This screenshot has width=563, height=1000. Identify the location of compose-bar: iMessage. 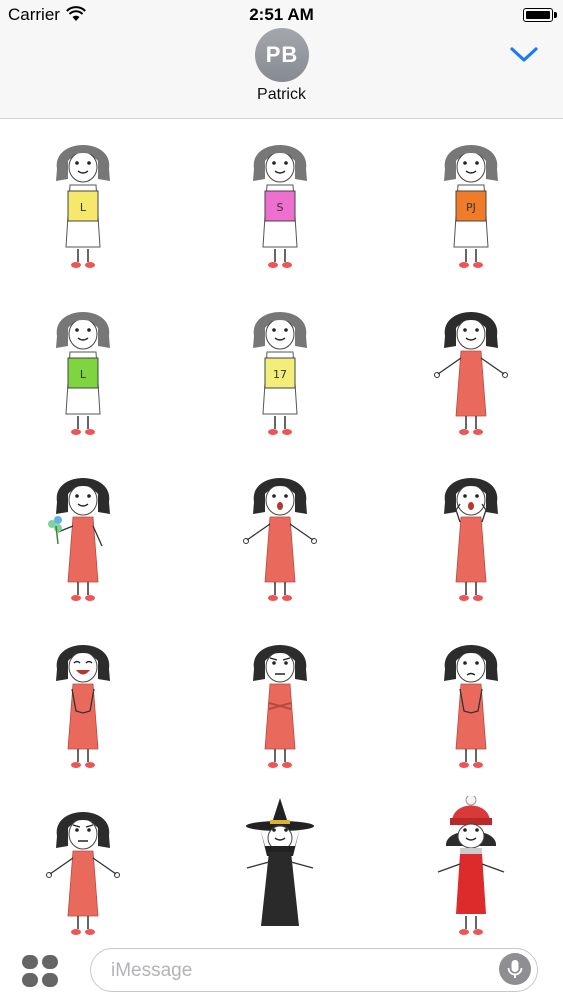
(281, 970).